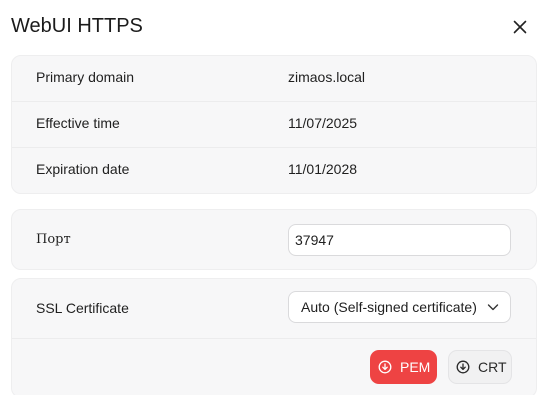 This screenshot has height=395, width=543. What do you see at coordinates (327, 77) in the screenshot?
I see `primary-domain-value: zimaos.local` at bounding box center [327, 77].